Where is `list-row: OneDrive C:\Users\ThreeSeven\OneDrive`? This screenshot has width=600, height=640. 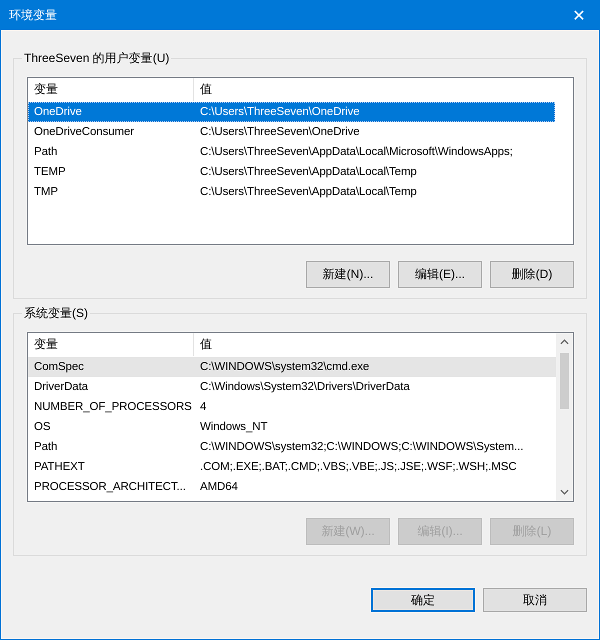
list-row: OneDrive C:\Users\ThreeSeven\OneDrive is located at coordinates (291, 112).